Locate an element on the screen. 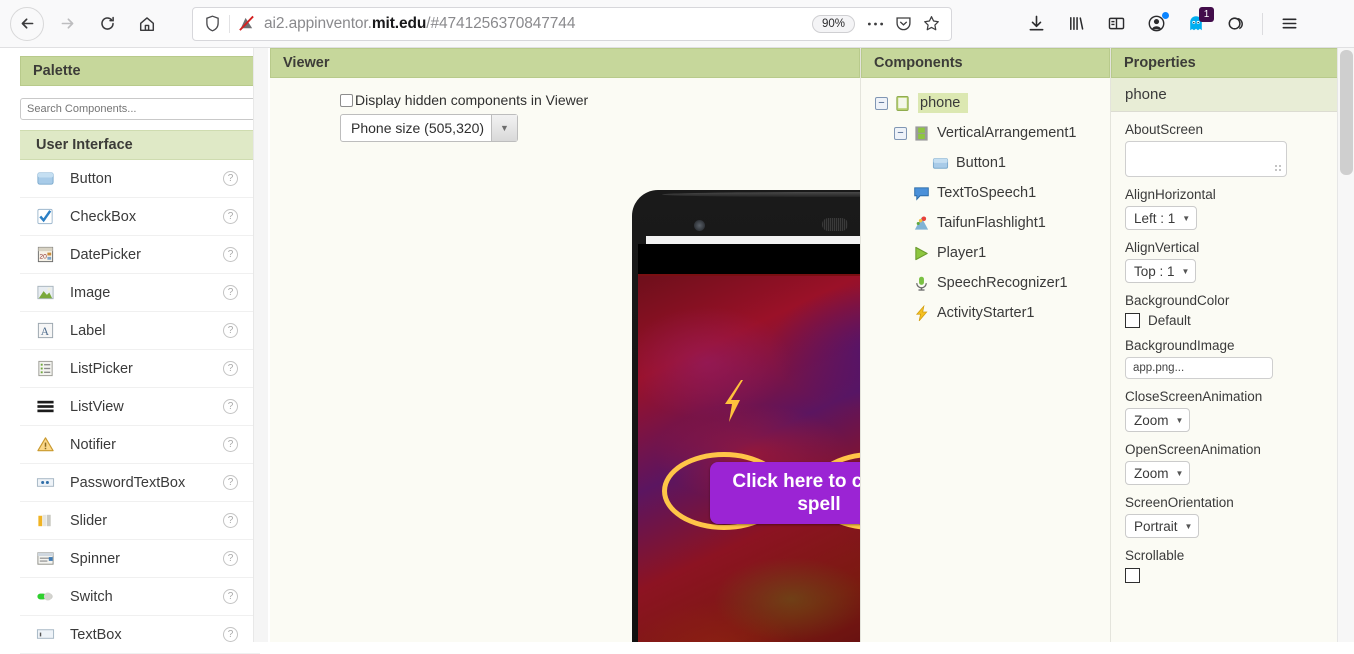 This screenshot has width=1354, height=654. palette-item-button: Button ? is located at coordinates (140, 179).